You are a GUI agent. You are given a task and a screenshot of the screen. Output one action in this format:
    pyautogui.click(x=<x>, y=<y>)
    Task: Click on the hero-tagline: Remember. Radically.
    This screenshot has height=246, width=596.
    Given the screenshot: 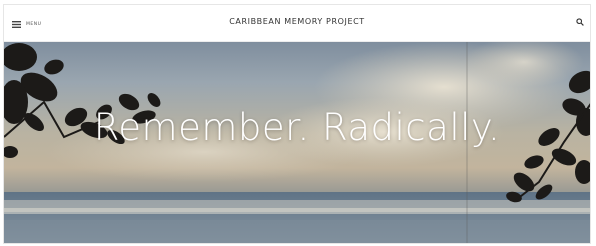 What is the action you would take?
    pyautogui.click(x=297, y=127)
    